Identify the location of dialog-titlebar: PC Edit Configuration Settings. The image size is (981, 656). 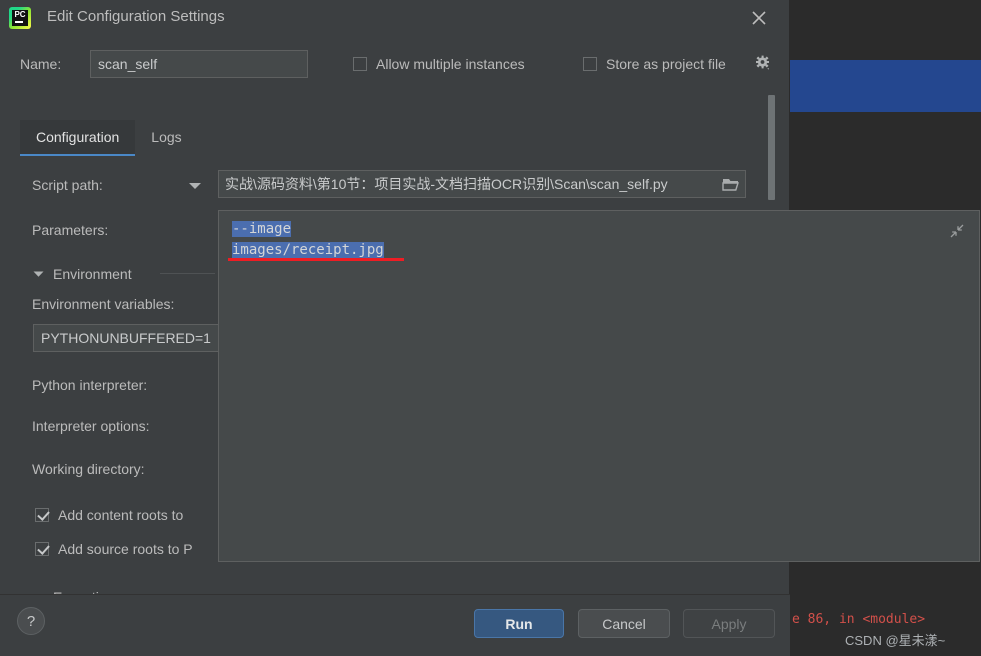
(394, 18).